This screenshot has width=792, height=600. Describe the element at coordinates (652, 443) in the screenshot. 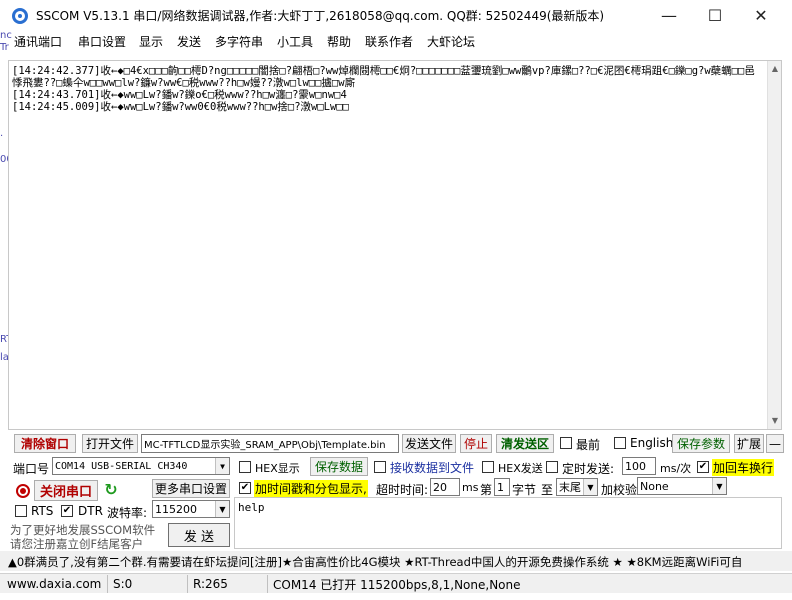

I see `english-label: English` at that location.